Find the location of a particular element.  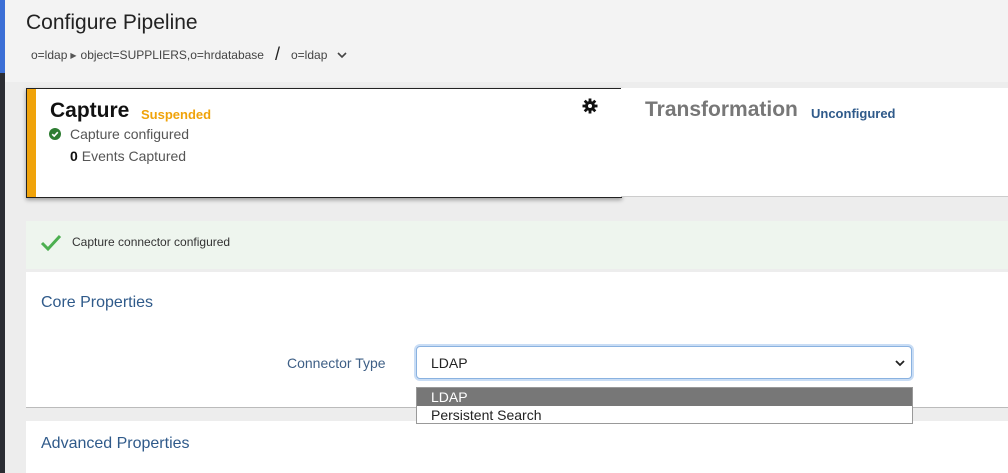

capture-status-stripe is located at coordinates (31, 143).